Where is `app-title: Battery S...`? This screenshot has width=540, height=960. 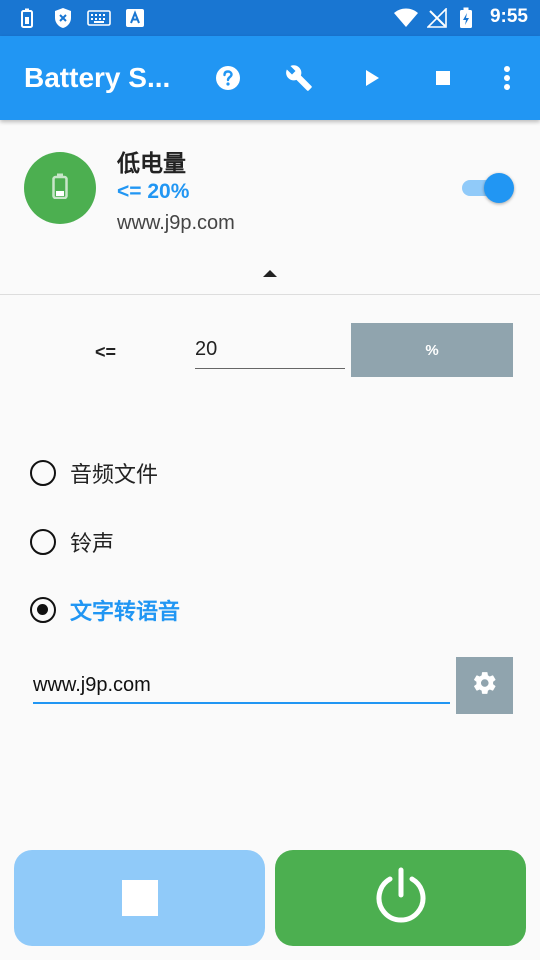 app-title: Battery S... is located at coordinates (97, 77).